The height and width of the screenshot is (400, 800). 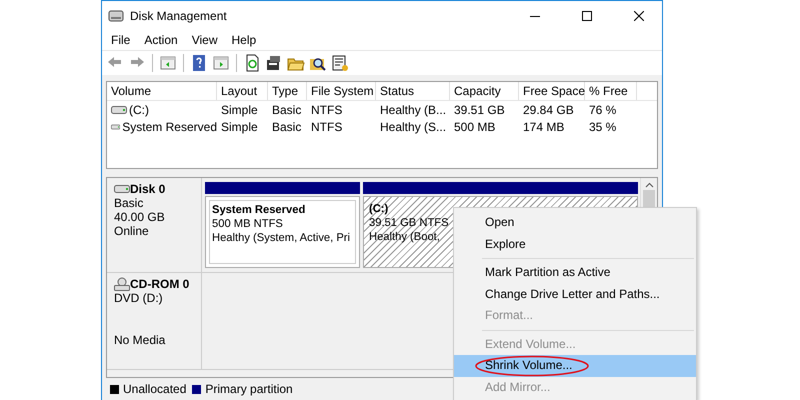 I want to click on table-cell: 174 MB, so click(x=543, y=127).